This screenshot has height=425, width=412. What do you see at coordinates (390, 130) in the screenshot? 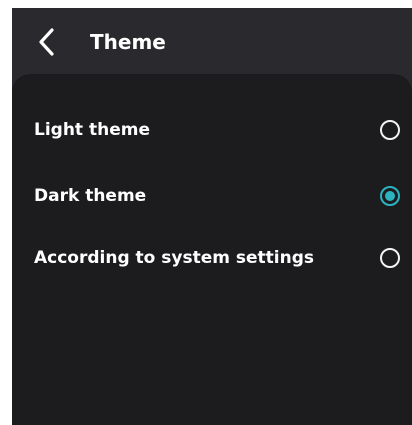
I see `radio-light-theme` at bounding box center [390, 130].